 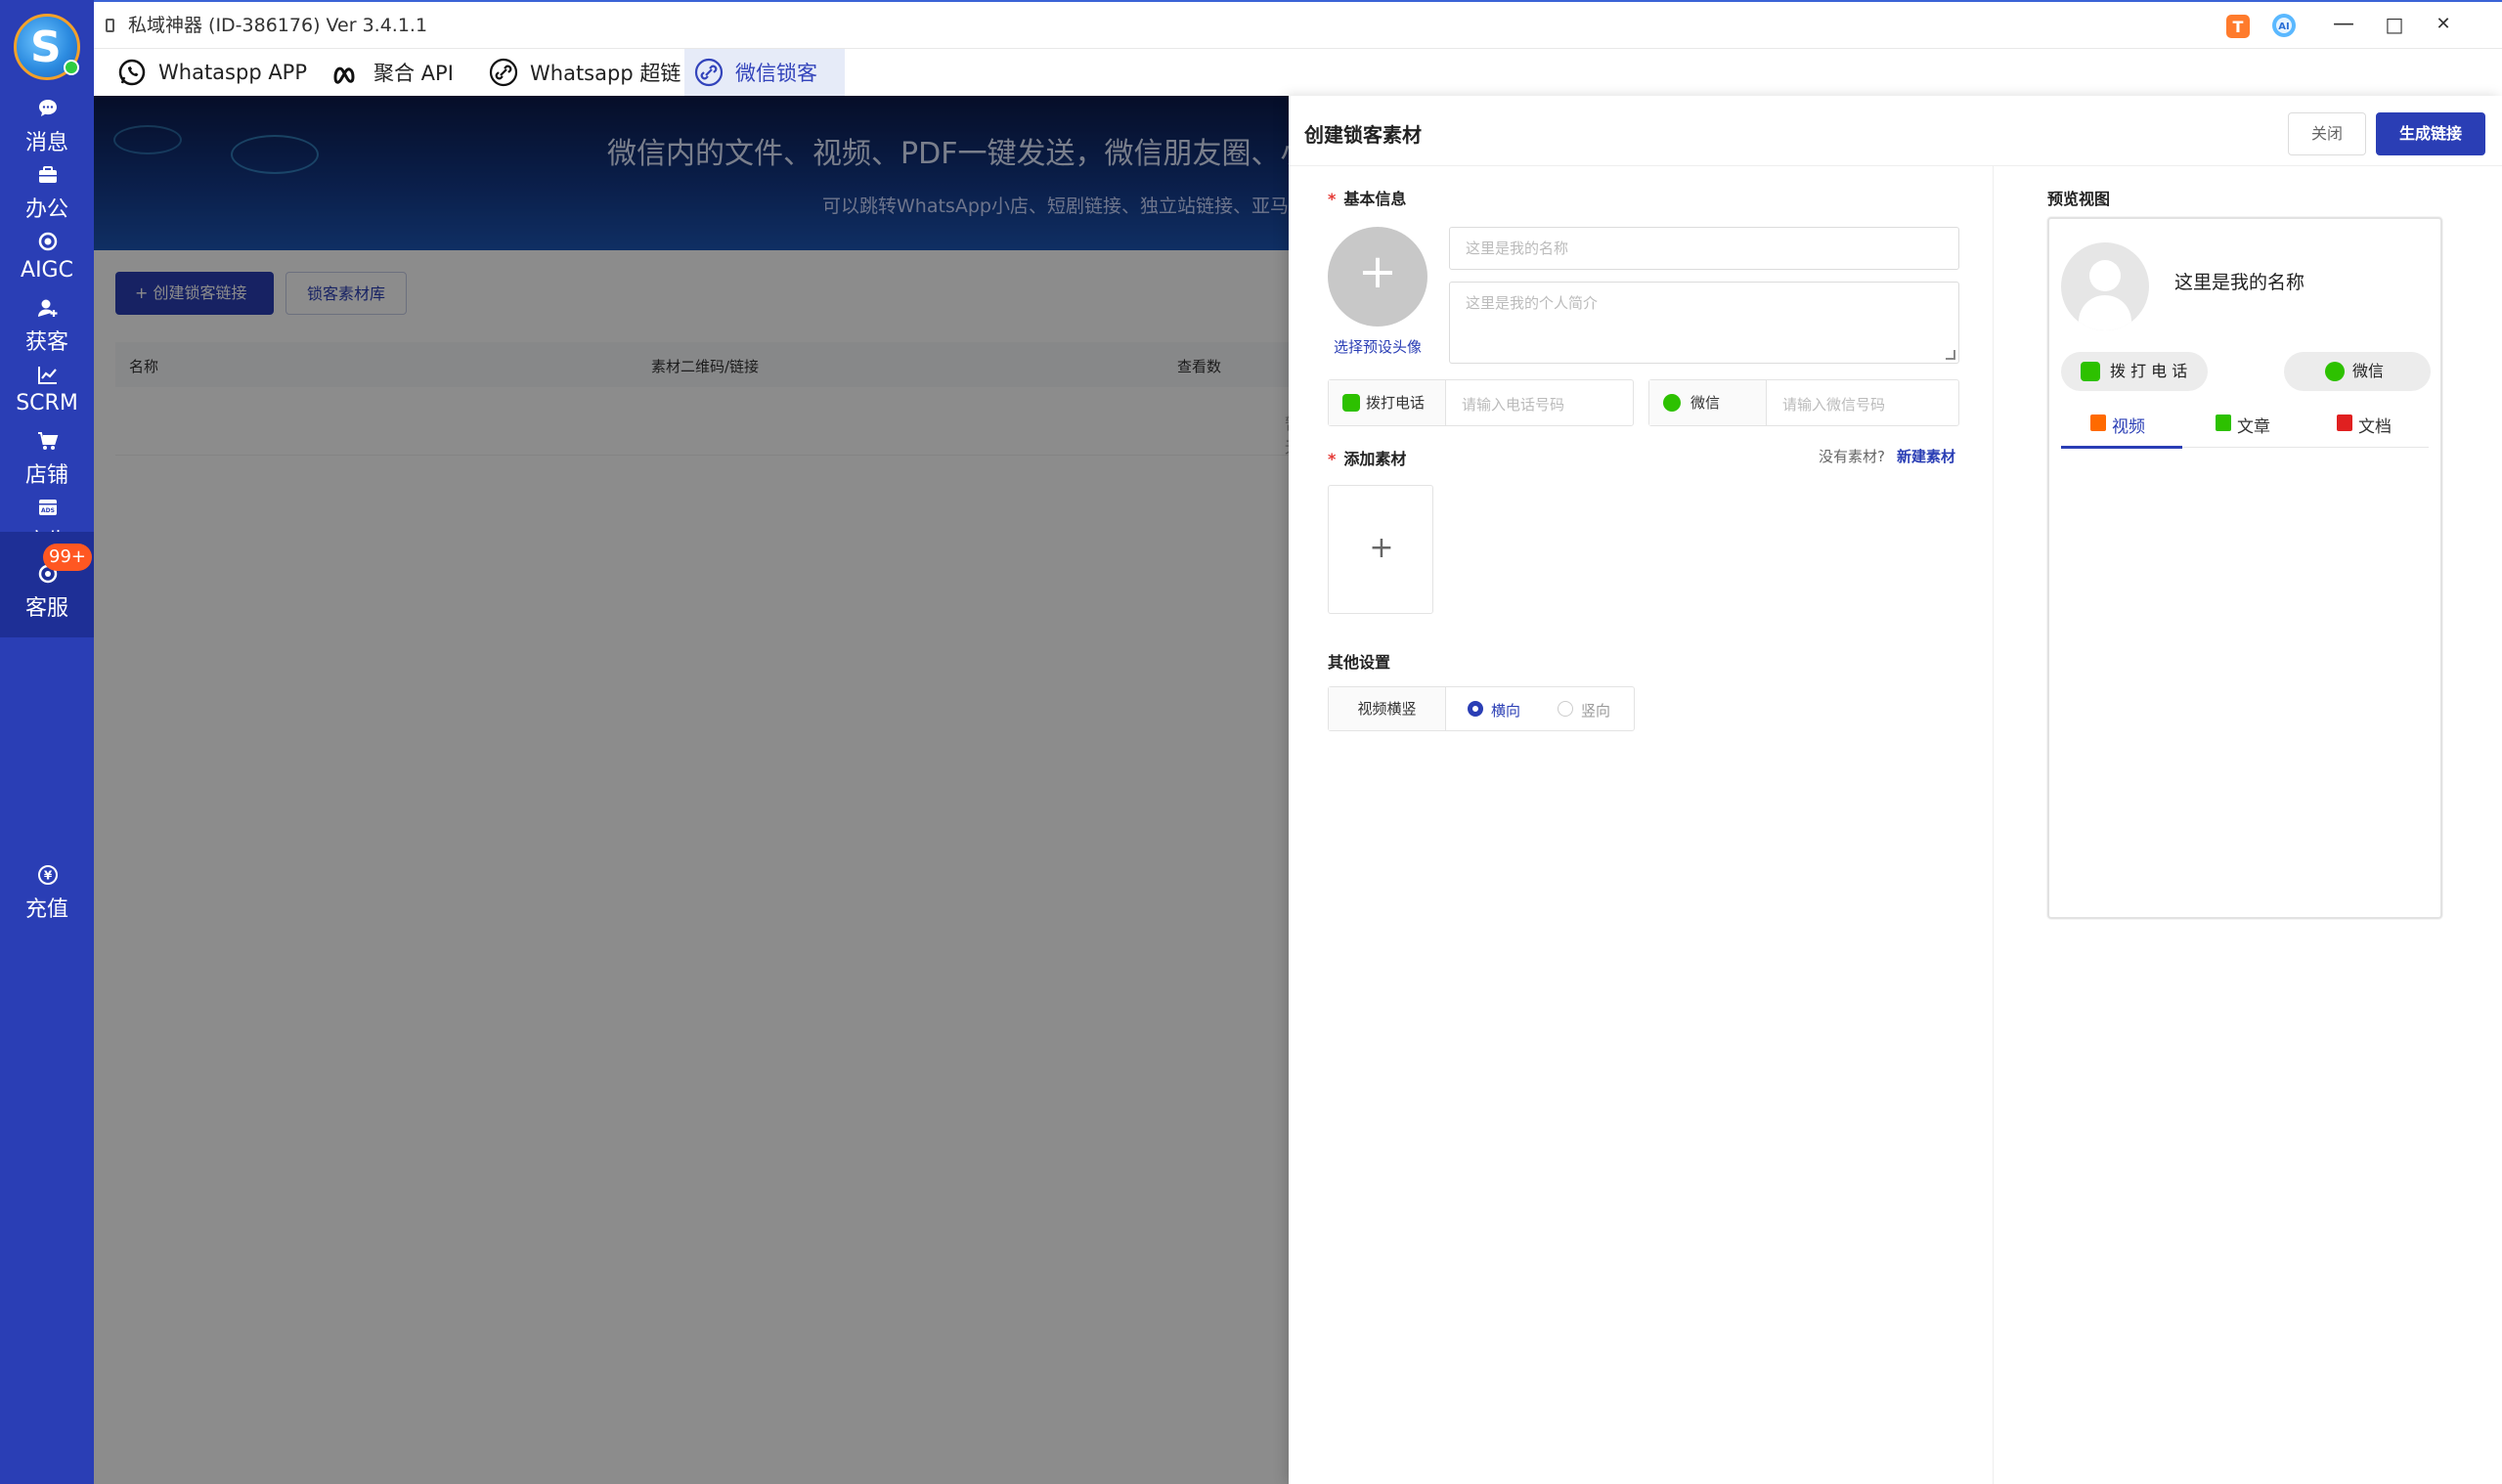 What do you see at coordinates (48, 441) in the screenshot?
I see `cart-icon` at bounding box center [48, 441].